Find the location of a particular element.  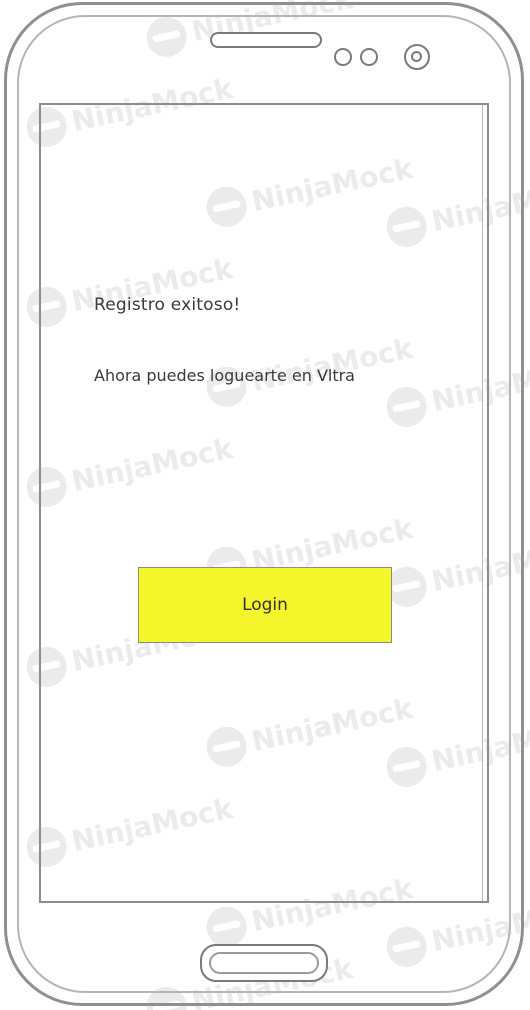

proximity-sensor-icon is located at coordinates (343, 57).